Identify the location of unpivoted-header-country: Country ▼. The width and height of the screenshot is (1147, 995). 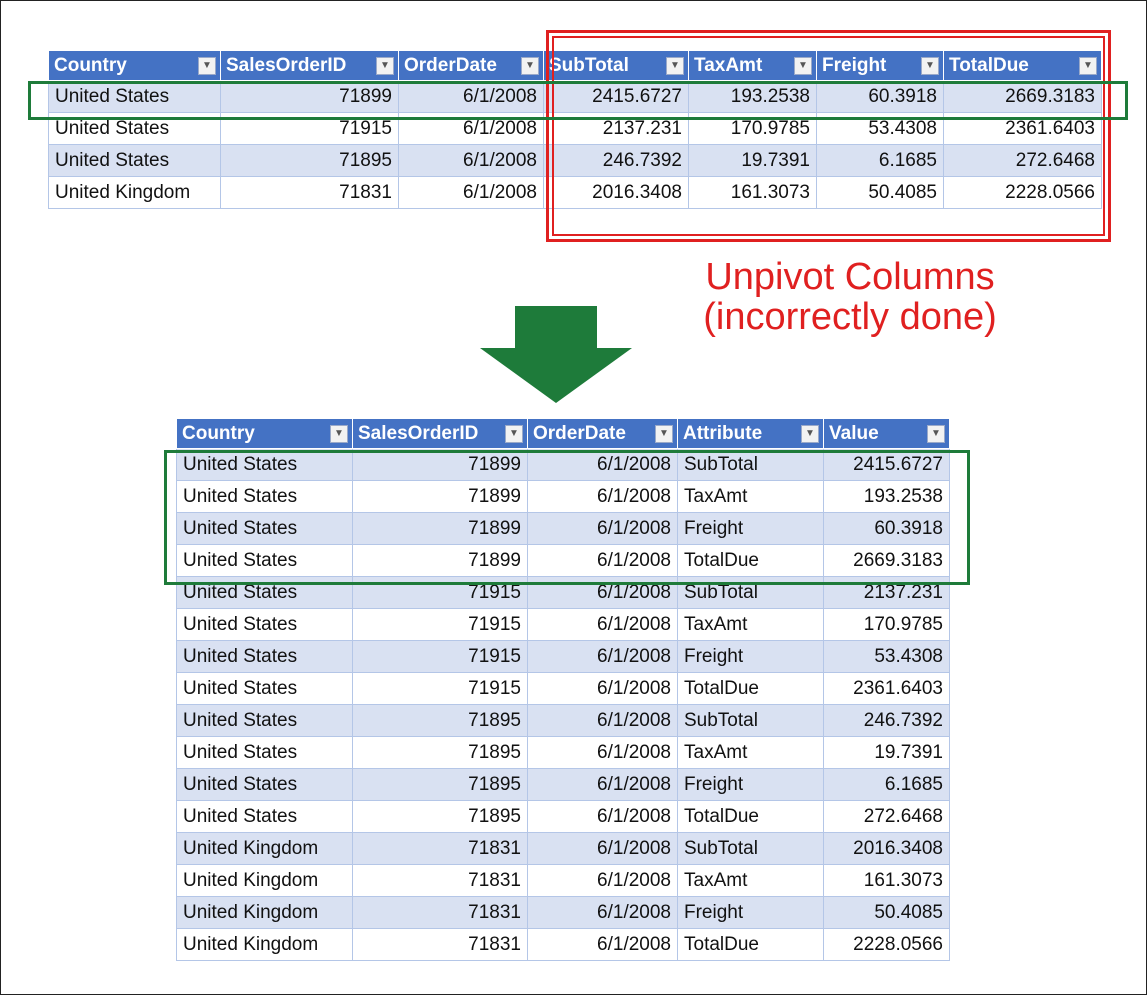
(264, 433).